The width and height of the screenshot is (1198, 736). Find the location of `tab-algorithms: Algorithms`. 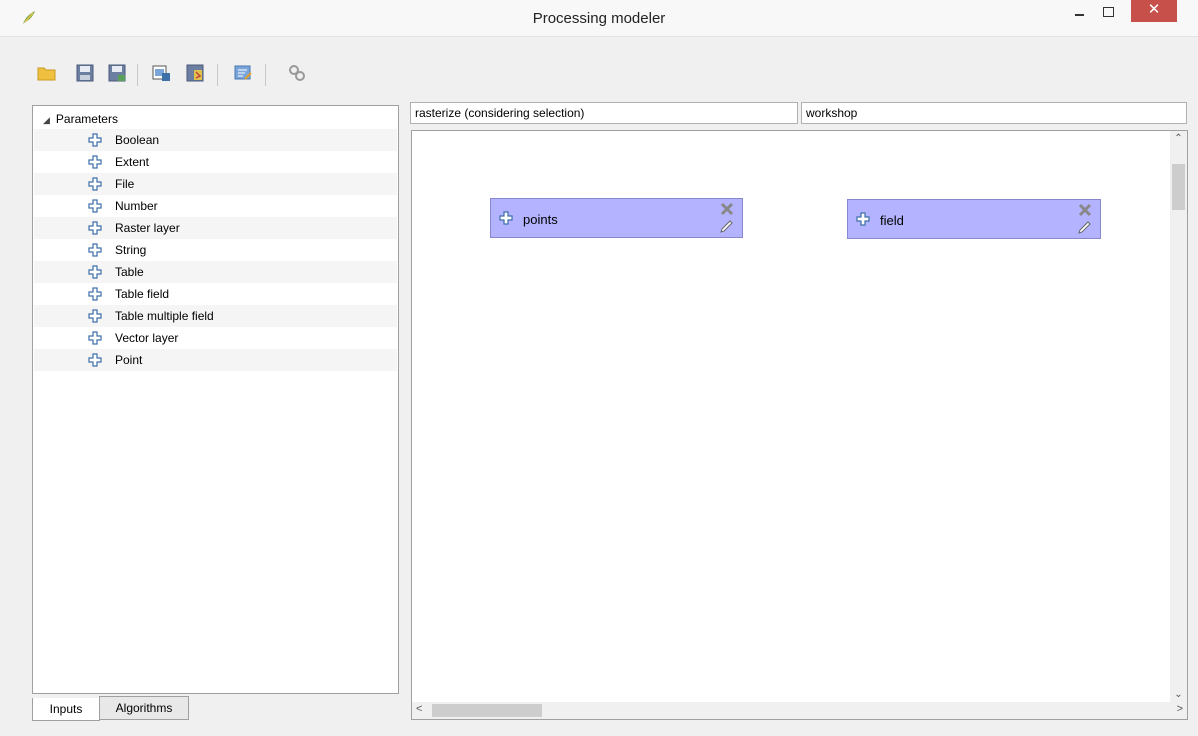

tab-algorithms: Algorithms is located at coordinates (144, 708).